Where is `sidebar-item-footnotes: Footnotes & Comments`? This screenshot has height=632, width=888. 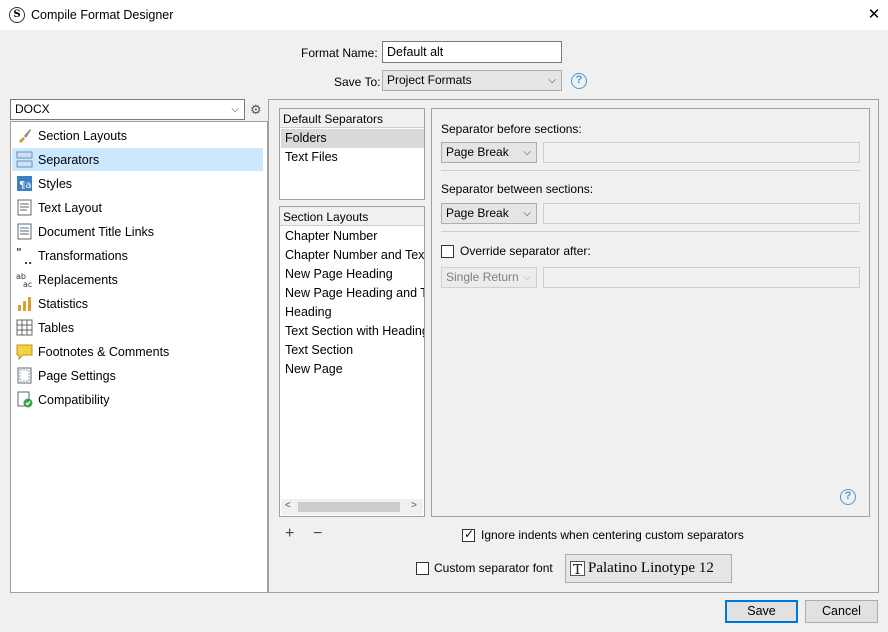
sidebar-item-footnotes: Footnotes & Comments is located at coordinates (137, 351).